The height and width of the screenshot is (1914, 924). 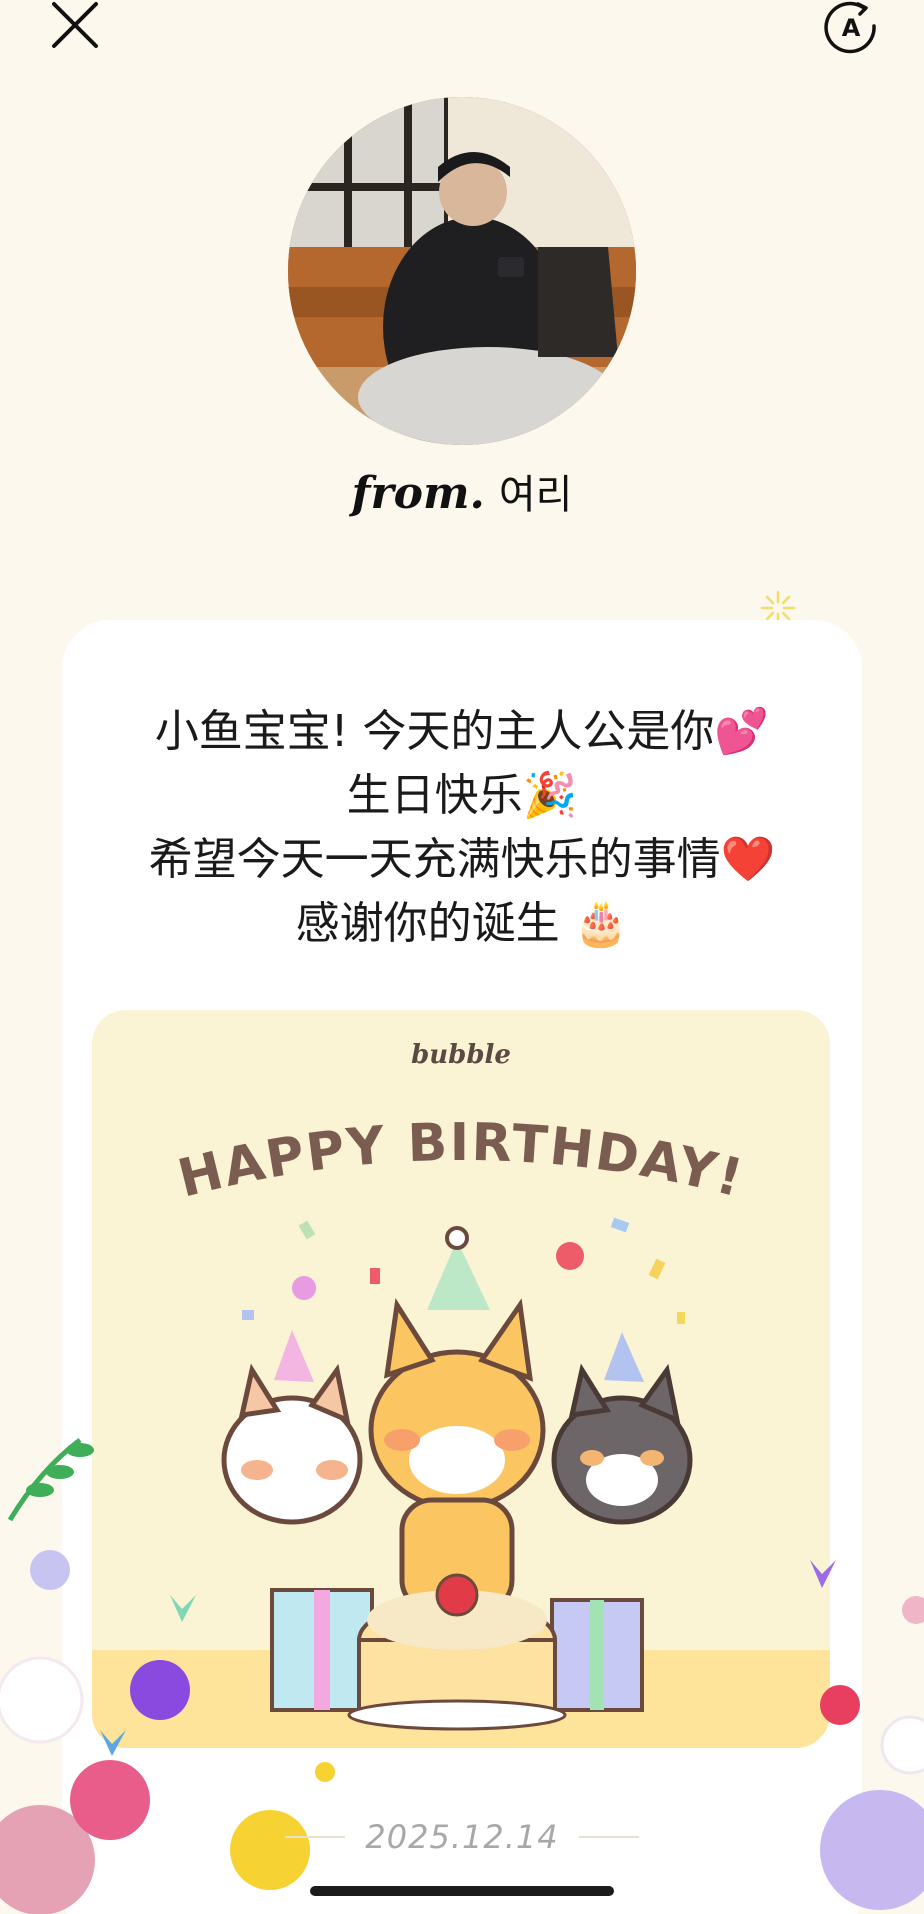 I want to click on birthday-title: HAPPY BIRTHDAY!, so click(x=461, y=1156).